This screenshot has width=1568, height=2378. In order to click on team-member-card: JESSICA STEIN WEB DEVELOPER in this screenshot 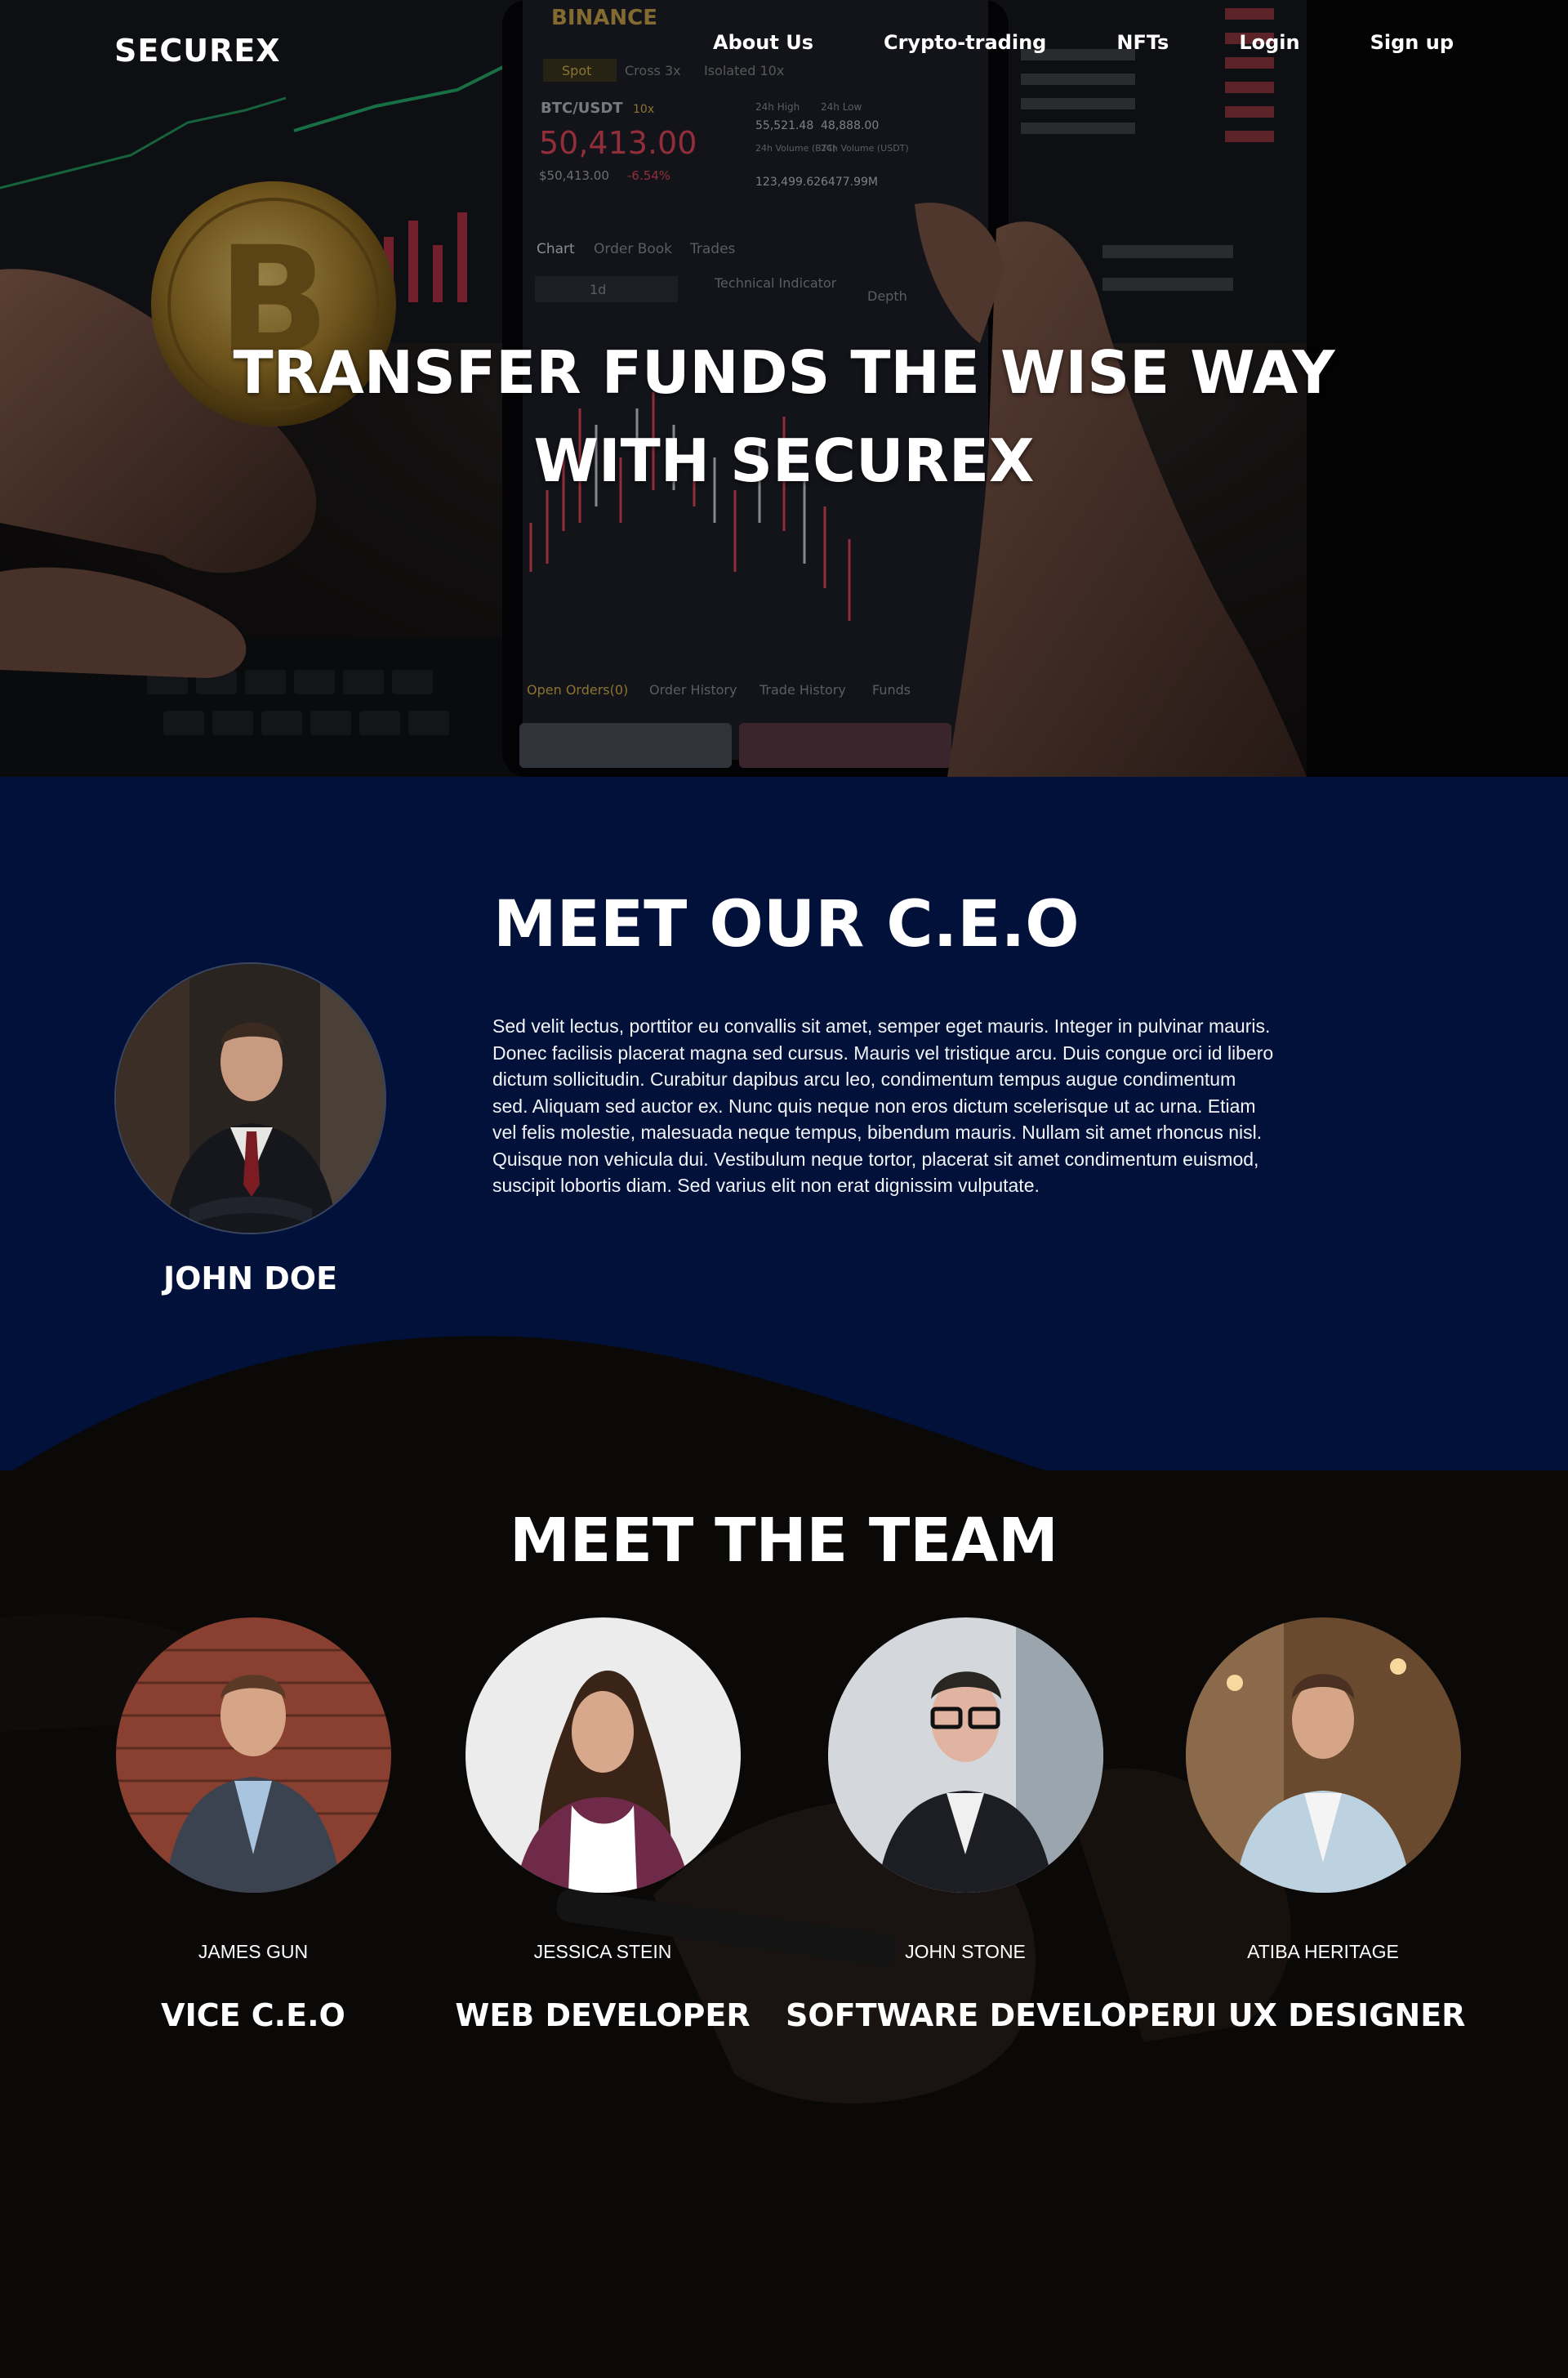, I will do `click(602, 1825)`.